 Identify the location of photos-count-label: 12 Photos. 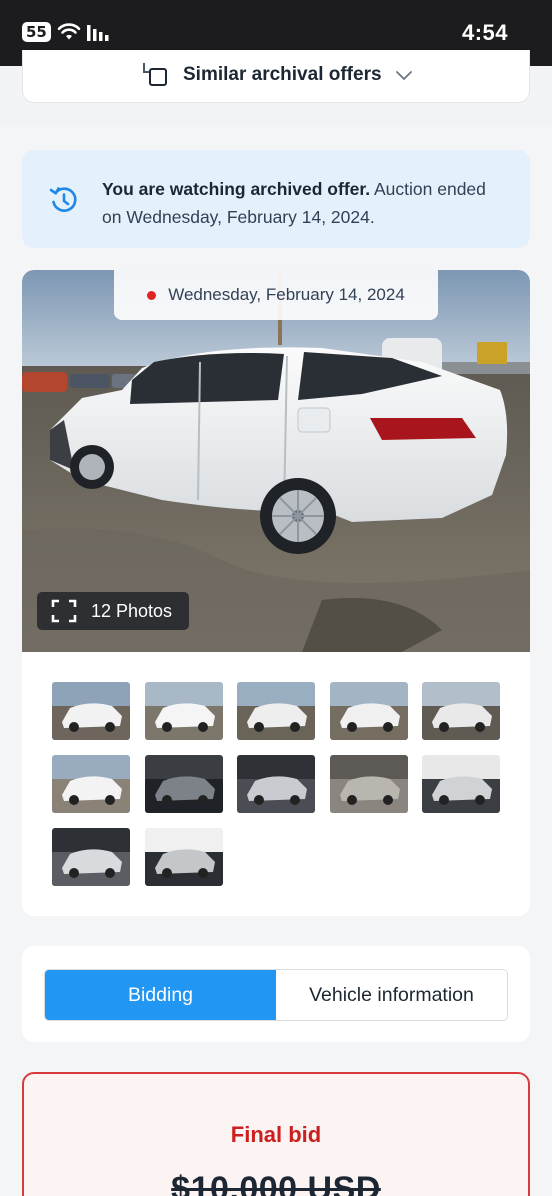
(132, 610).